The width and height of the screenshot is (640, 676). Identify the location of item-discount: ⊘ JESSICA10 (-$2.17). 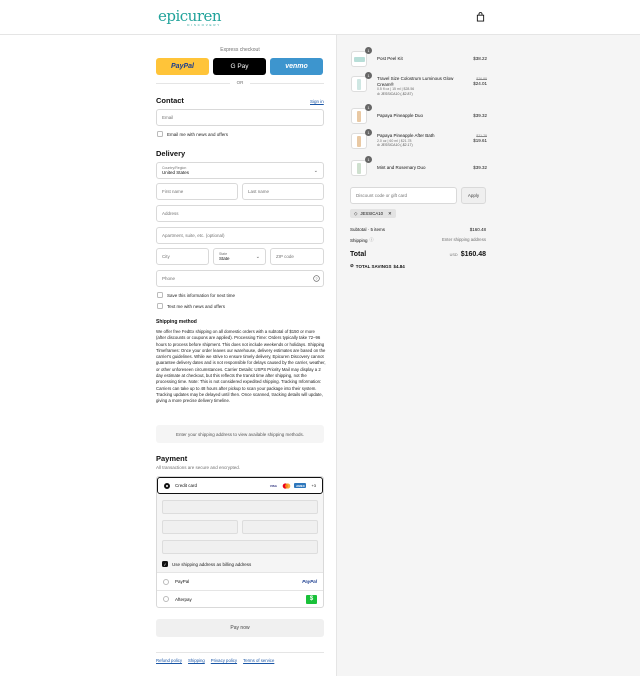
(395, 145).